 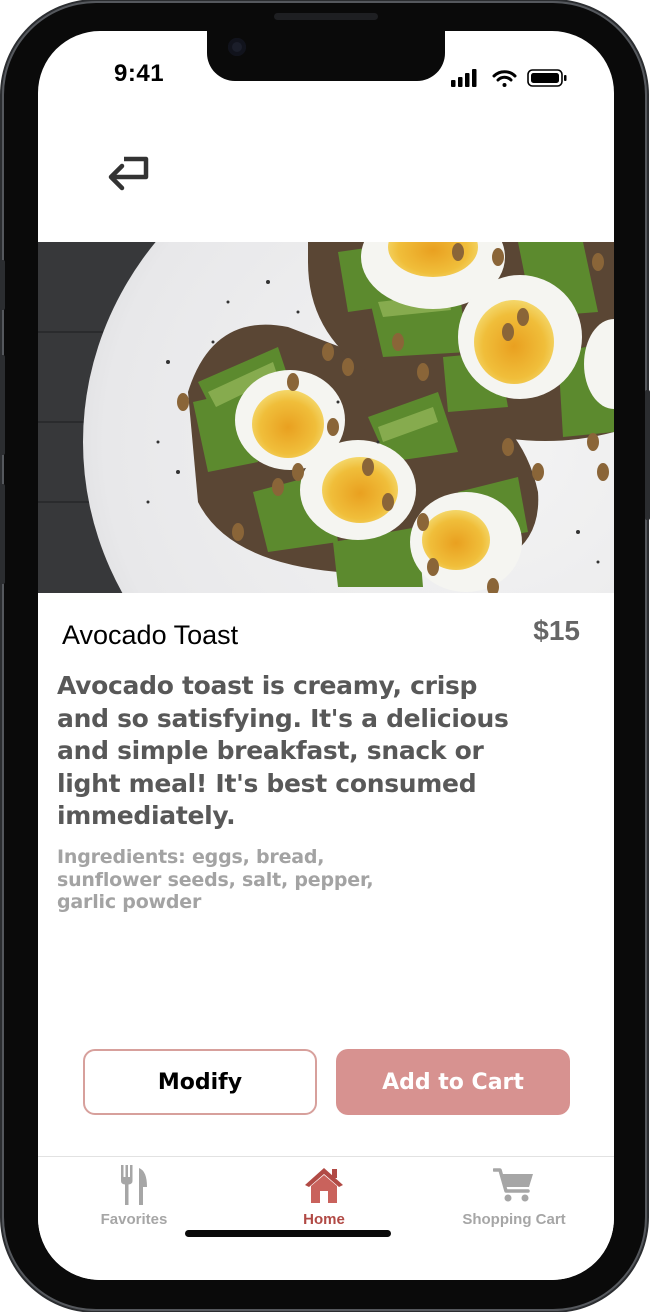 What do you see at coordinates (2, 534) in the screenshot?
I see `volume-down-button` at bounding box center [2, 534].